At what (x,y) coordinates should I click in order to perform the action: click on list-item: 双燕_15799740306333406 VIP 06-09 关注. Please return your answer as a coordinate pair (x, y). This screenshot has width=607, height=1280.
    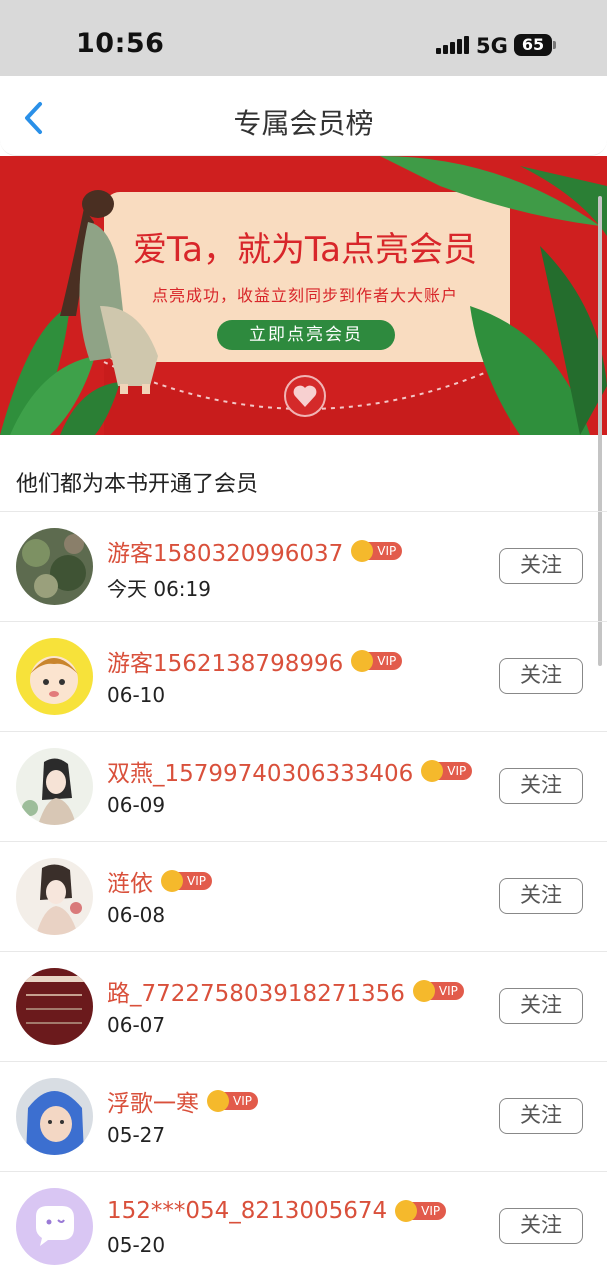
    Looking at the image, I should click on (303, 787).